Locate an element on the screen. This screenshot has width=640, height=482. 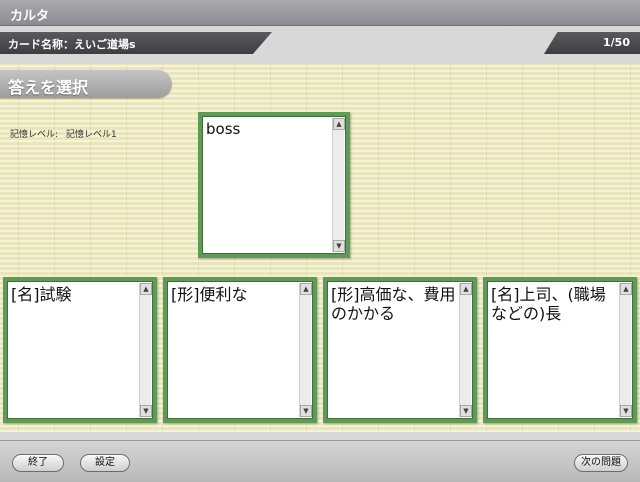
answer-card-4: [名]上司、(職場などの)長 ▲ ▼ is located at coordinates (560, 350).